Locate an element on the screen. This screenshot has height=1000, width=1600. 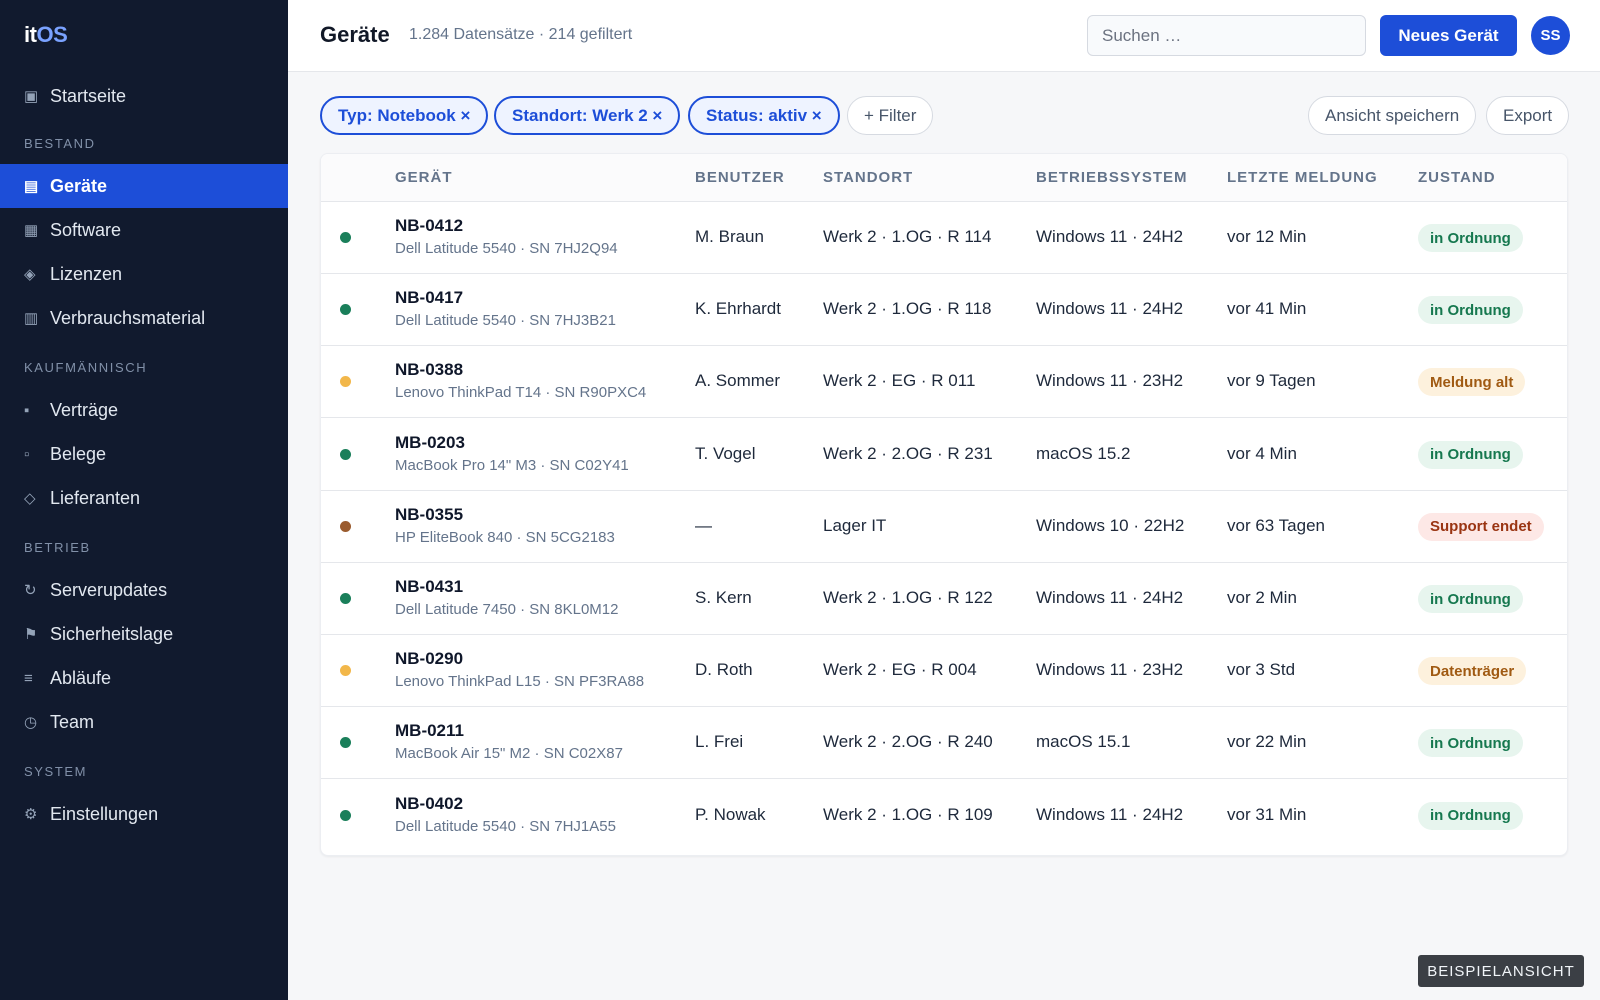
device-user: D. Roth is located at coordinates (724, 670).